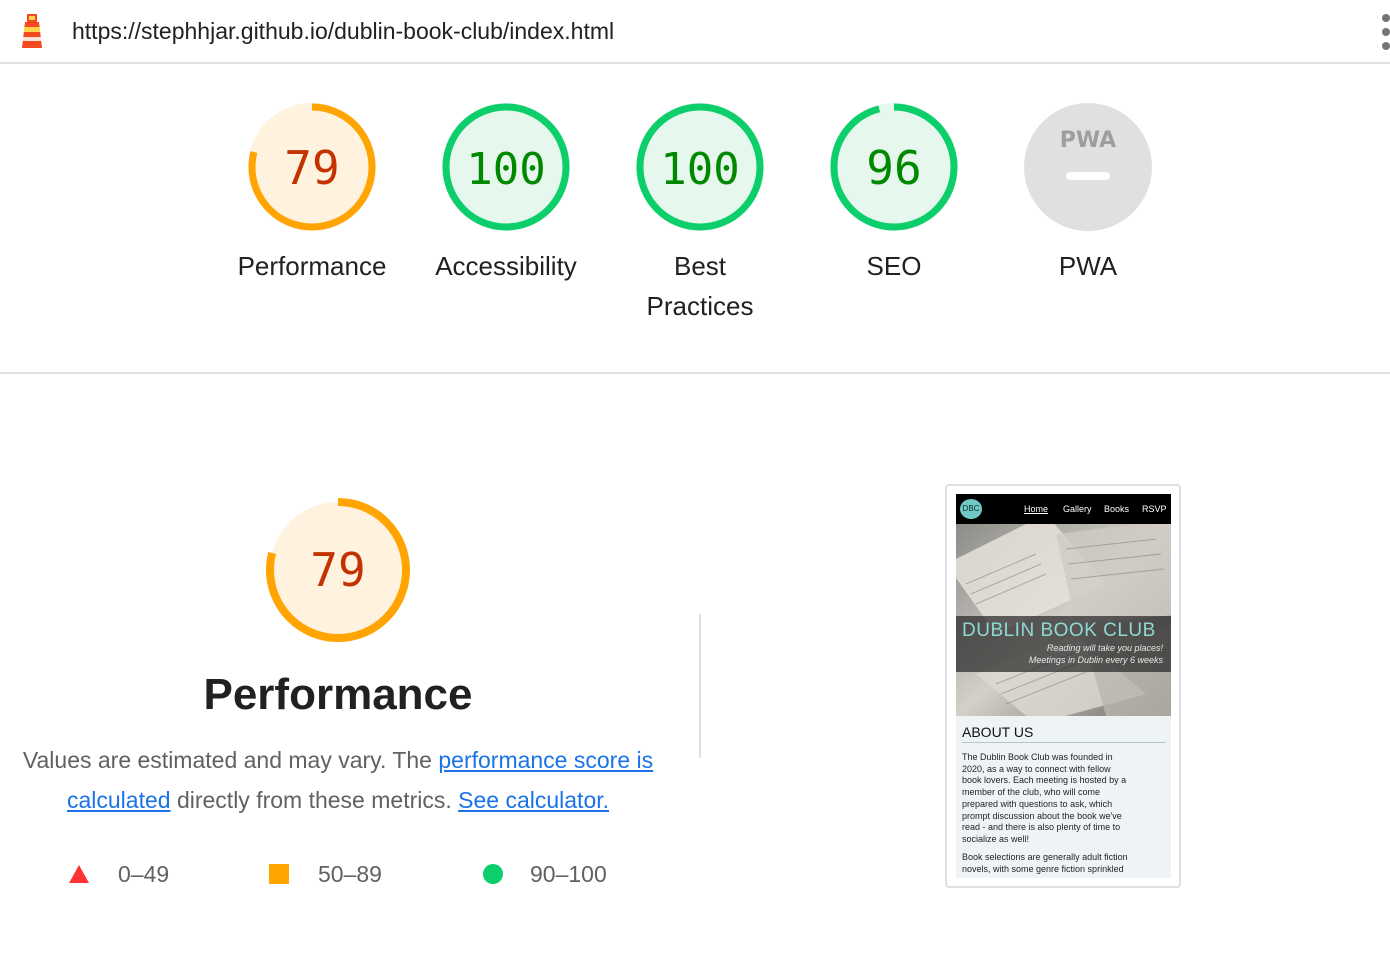 Image resolution: width=1390 pixels, height=962 pixels. I want to click on seo-gauge-ring: 96, so click(894, 167).